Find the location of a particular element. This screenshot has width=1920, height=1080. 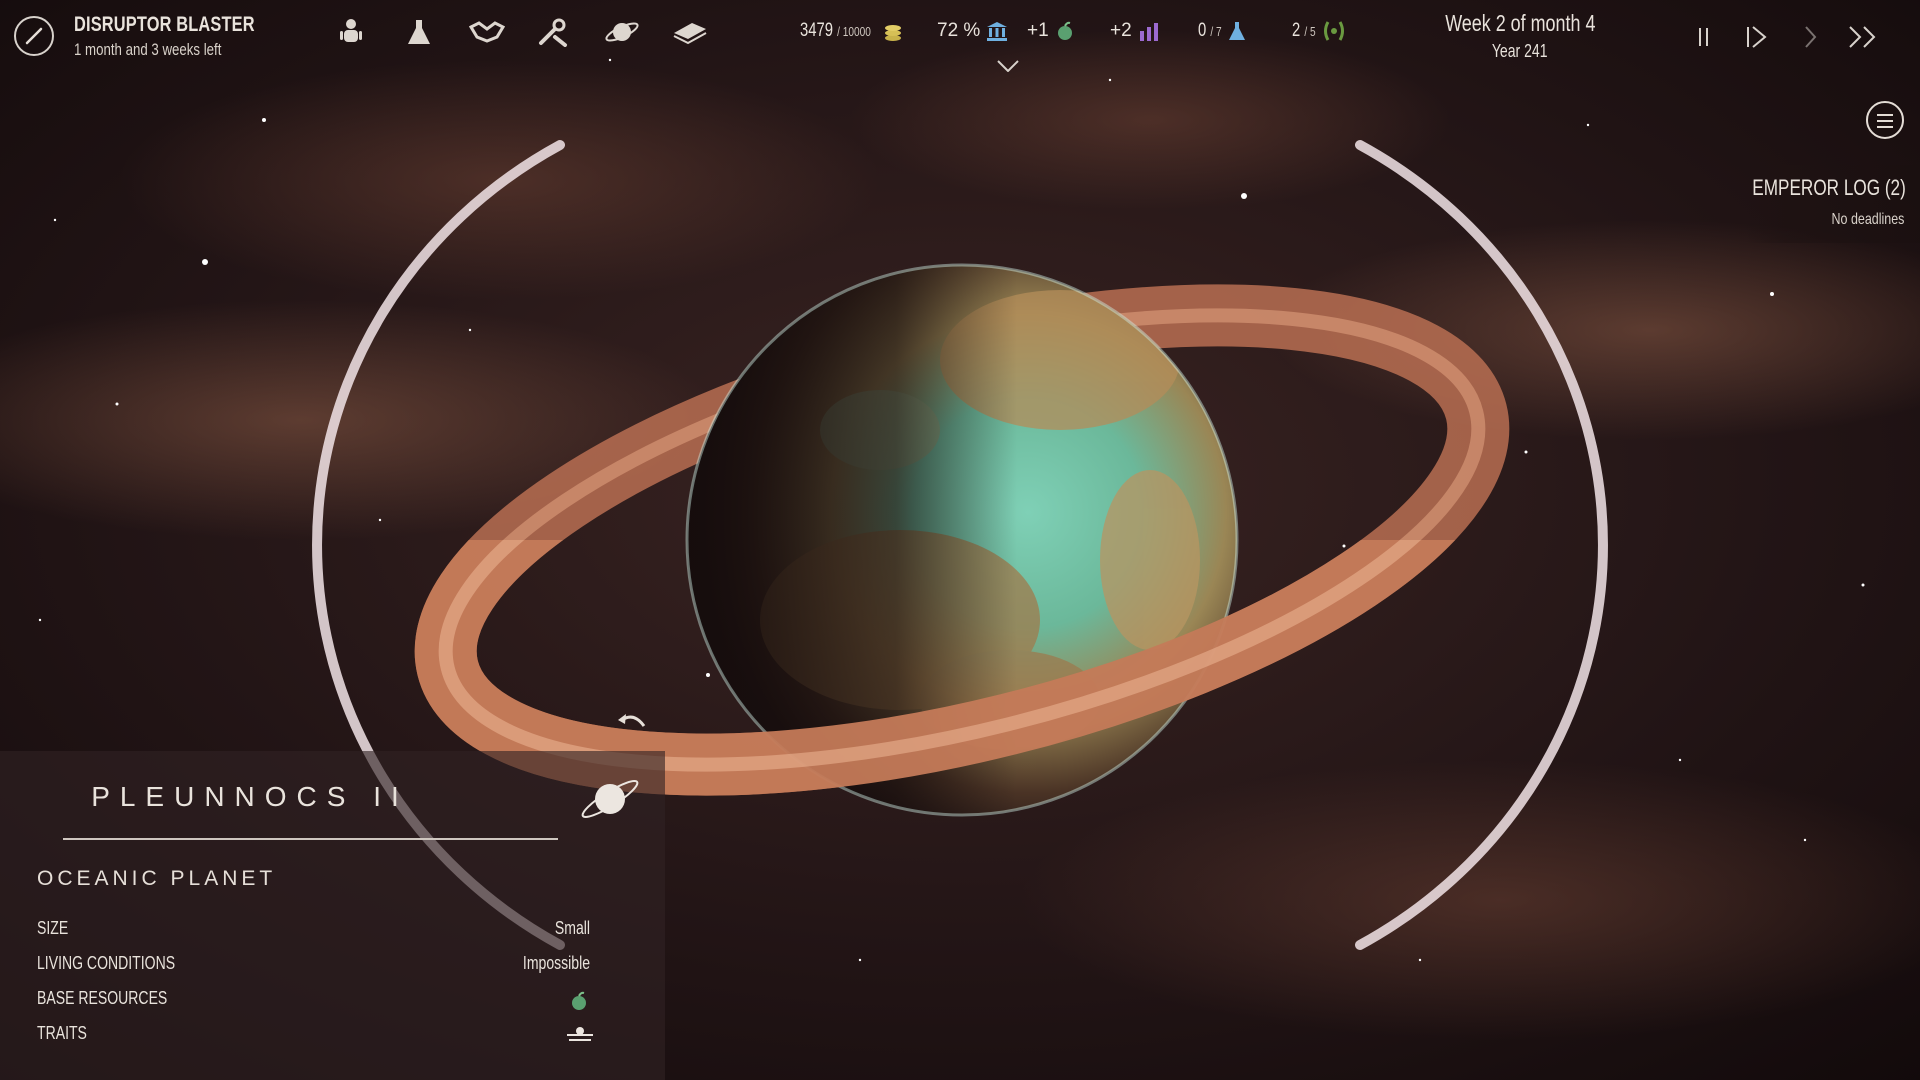

base-resources-label: BASE RESOURCES is located at coordinates (102, 998).